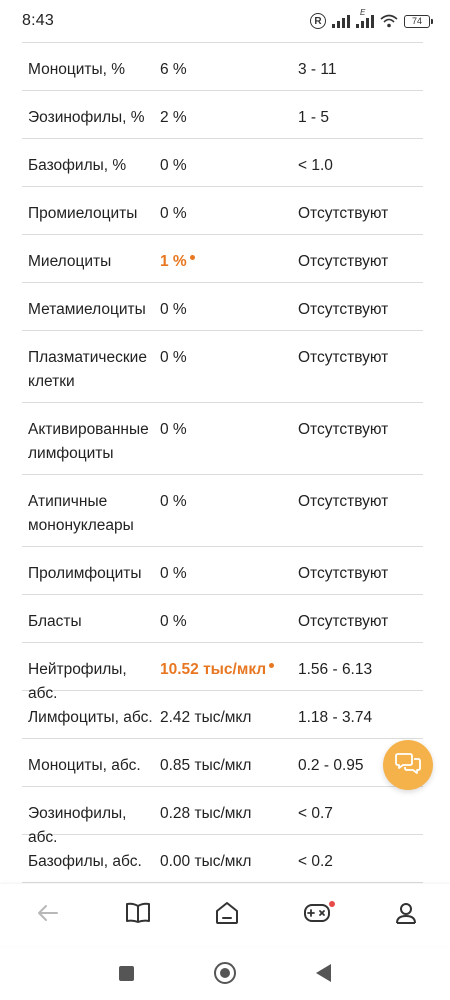  I want to click on chat-bubbles-icon, so click(408, 765).